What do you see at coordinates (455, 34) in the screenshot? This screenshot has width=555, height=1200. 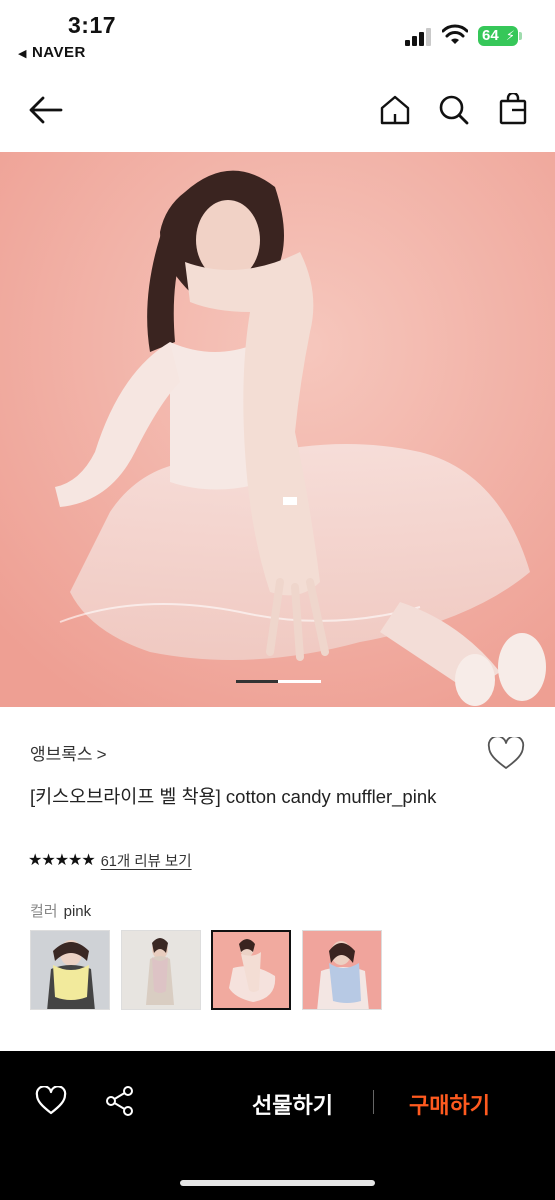 I see `wifi-icon` at bounding box center [455, 34].